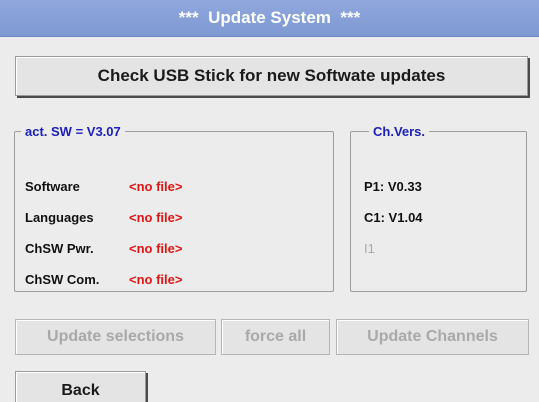  Describe the element at coordinates (369, 248) in the screenshot. I see `channel-i1-version: I1` at that location.